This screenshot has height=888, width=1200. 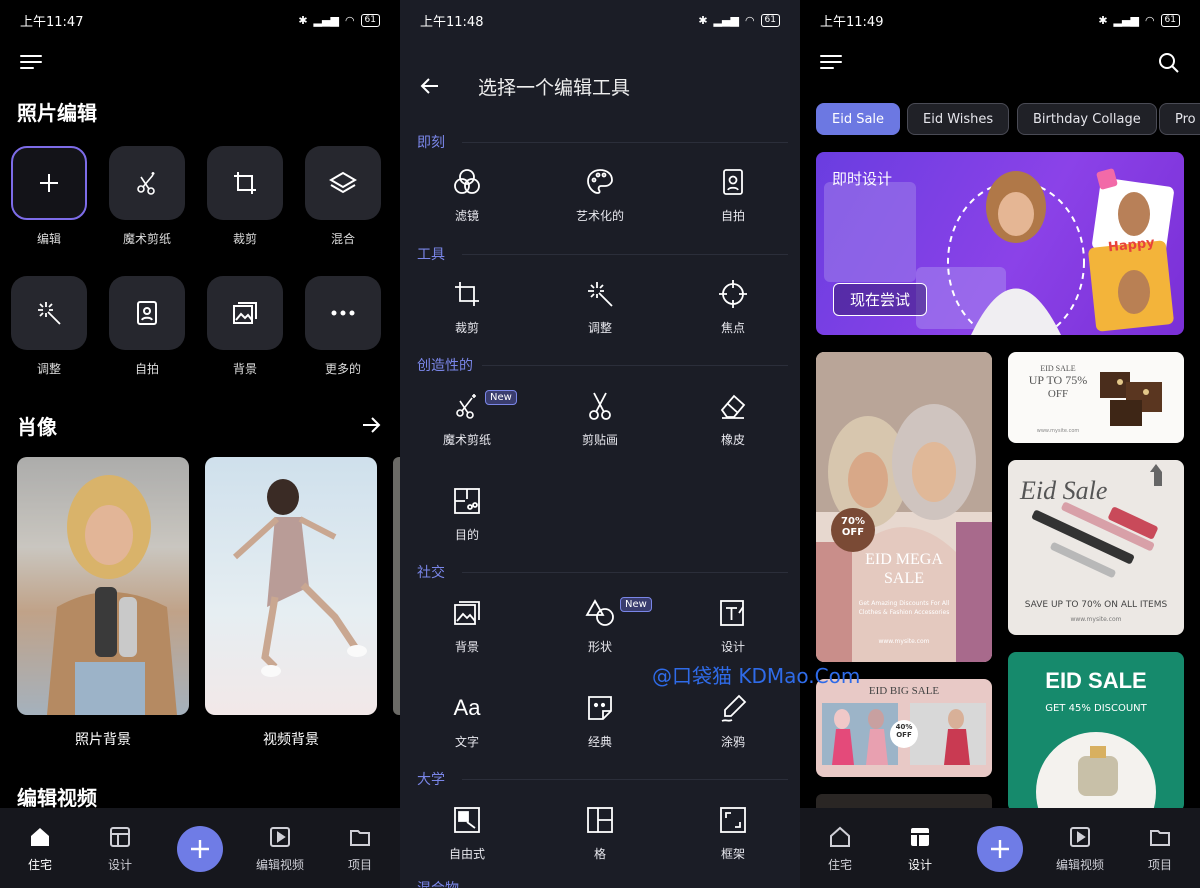 I want to click on freestyle-collage-icon, so click(x=467, y=820).